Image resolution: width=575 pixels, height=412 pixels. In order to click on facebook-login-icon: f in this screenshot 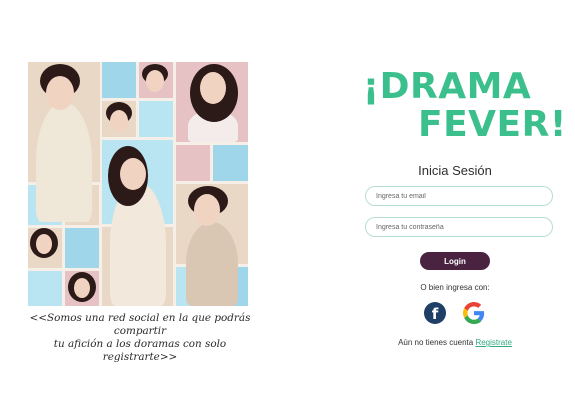, I will do `click(435, 313)`.